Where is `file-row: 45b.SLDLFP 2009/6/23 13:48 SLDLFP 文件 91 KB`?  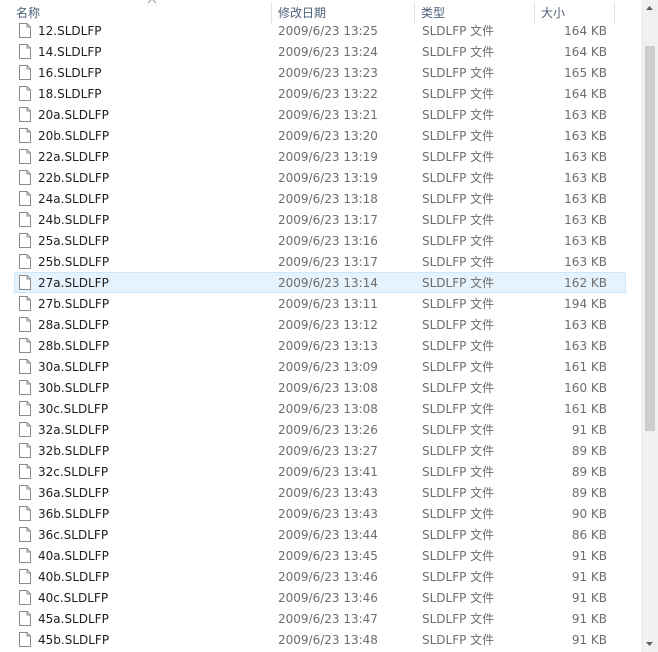 file-row: 45b.SLDLFP 2009/6/23 13:48 SLDLFP 文件 91 KB is located at coordinates (320, 639).